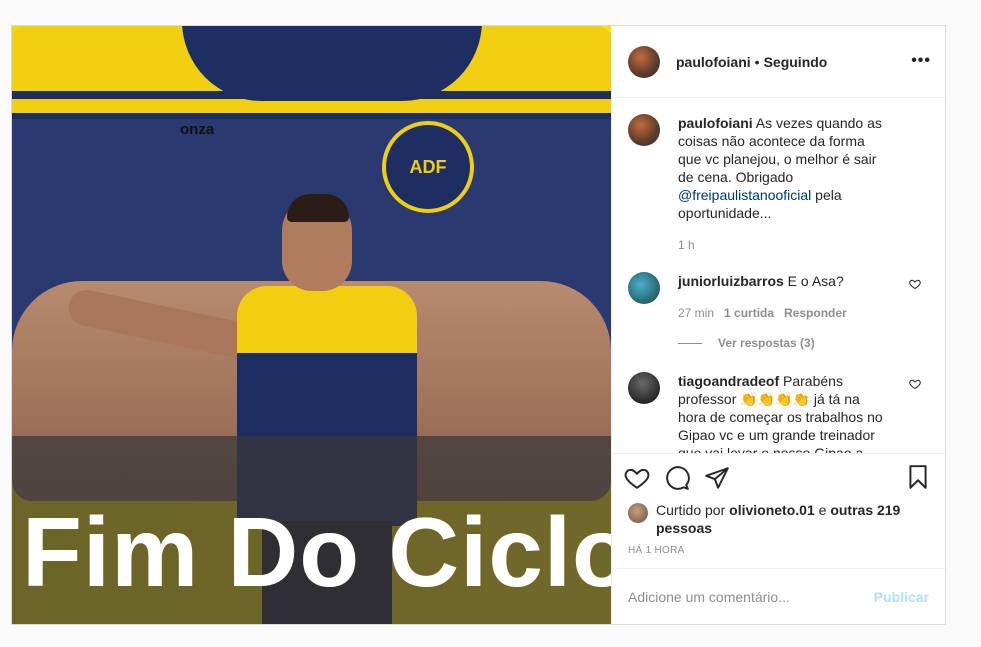  Describe the element at coordinates (713, 62) in the screenshot. I see `header-username: paulofoiani` at that location.